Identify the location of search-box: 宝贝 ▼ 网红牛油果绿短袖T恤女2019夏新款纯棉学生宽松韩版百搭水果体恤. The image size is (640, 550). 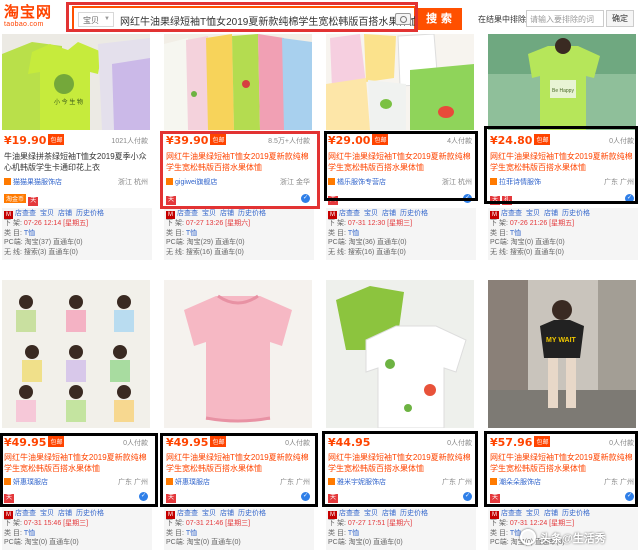
(245, 19).